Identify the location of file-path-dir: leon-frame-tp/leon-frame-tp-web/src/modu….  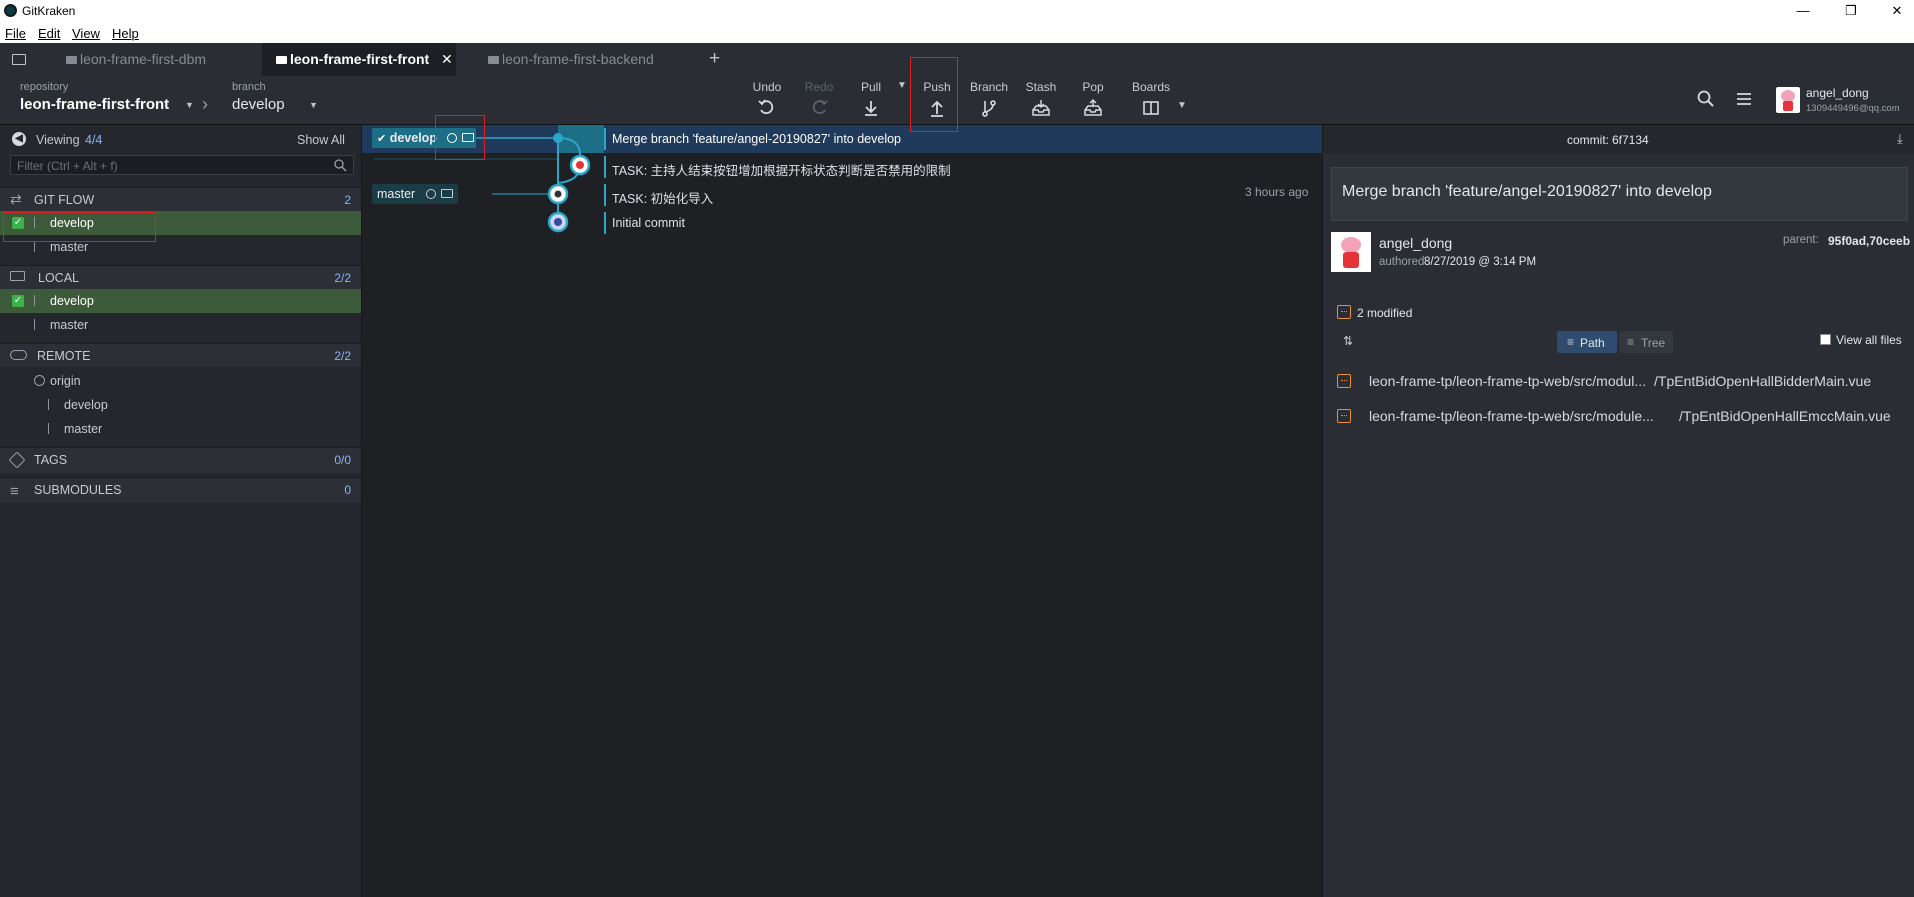
(1507, 381).